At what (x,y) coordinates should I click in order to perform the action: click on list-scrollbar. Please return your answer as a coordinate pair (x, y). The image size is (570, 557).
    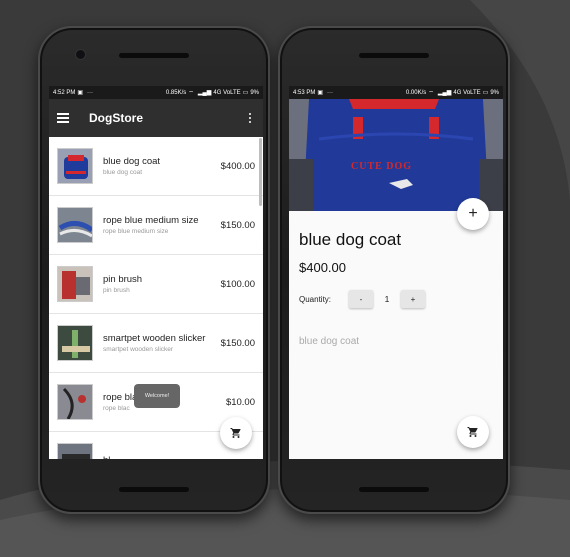
    Looking at the image, I should click on (260, 172).